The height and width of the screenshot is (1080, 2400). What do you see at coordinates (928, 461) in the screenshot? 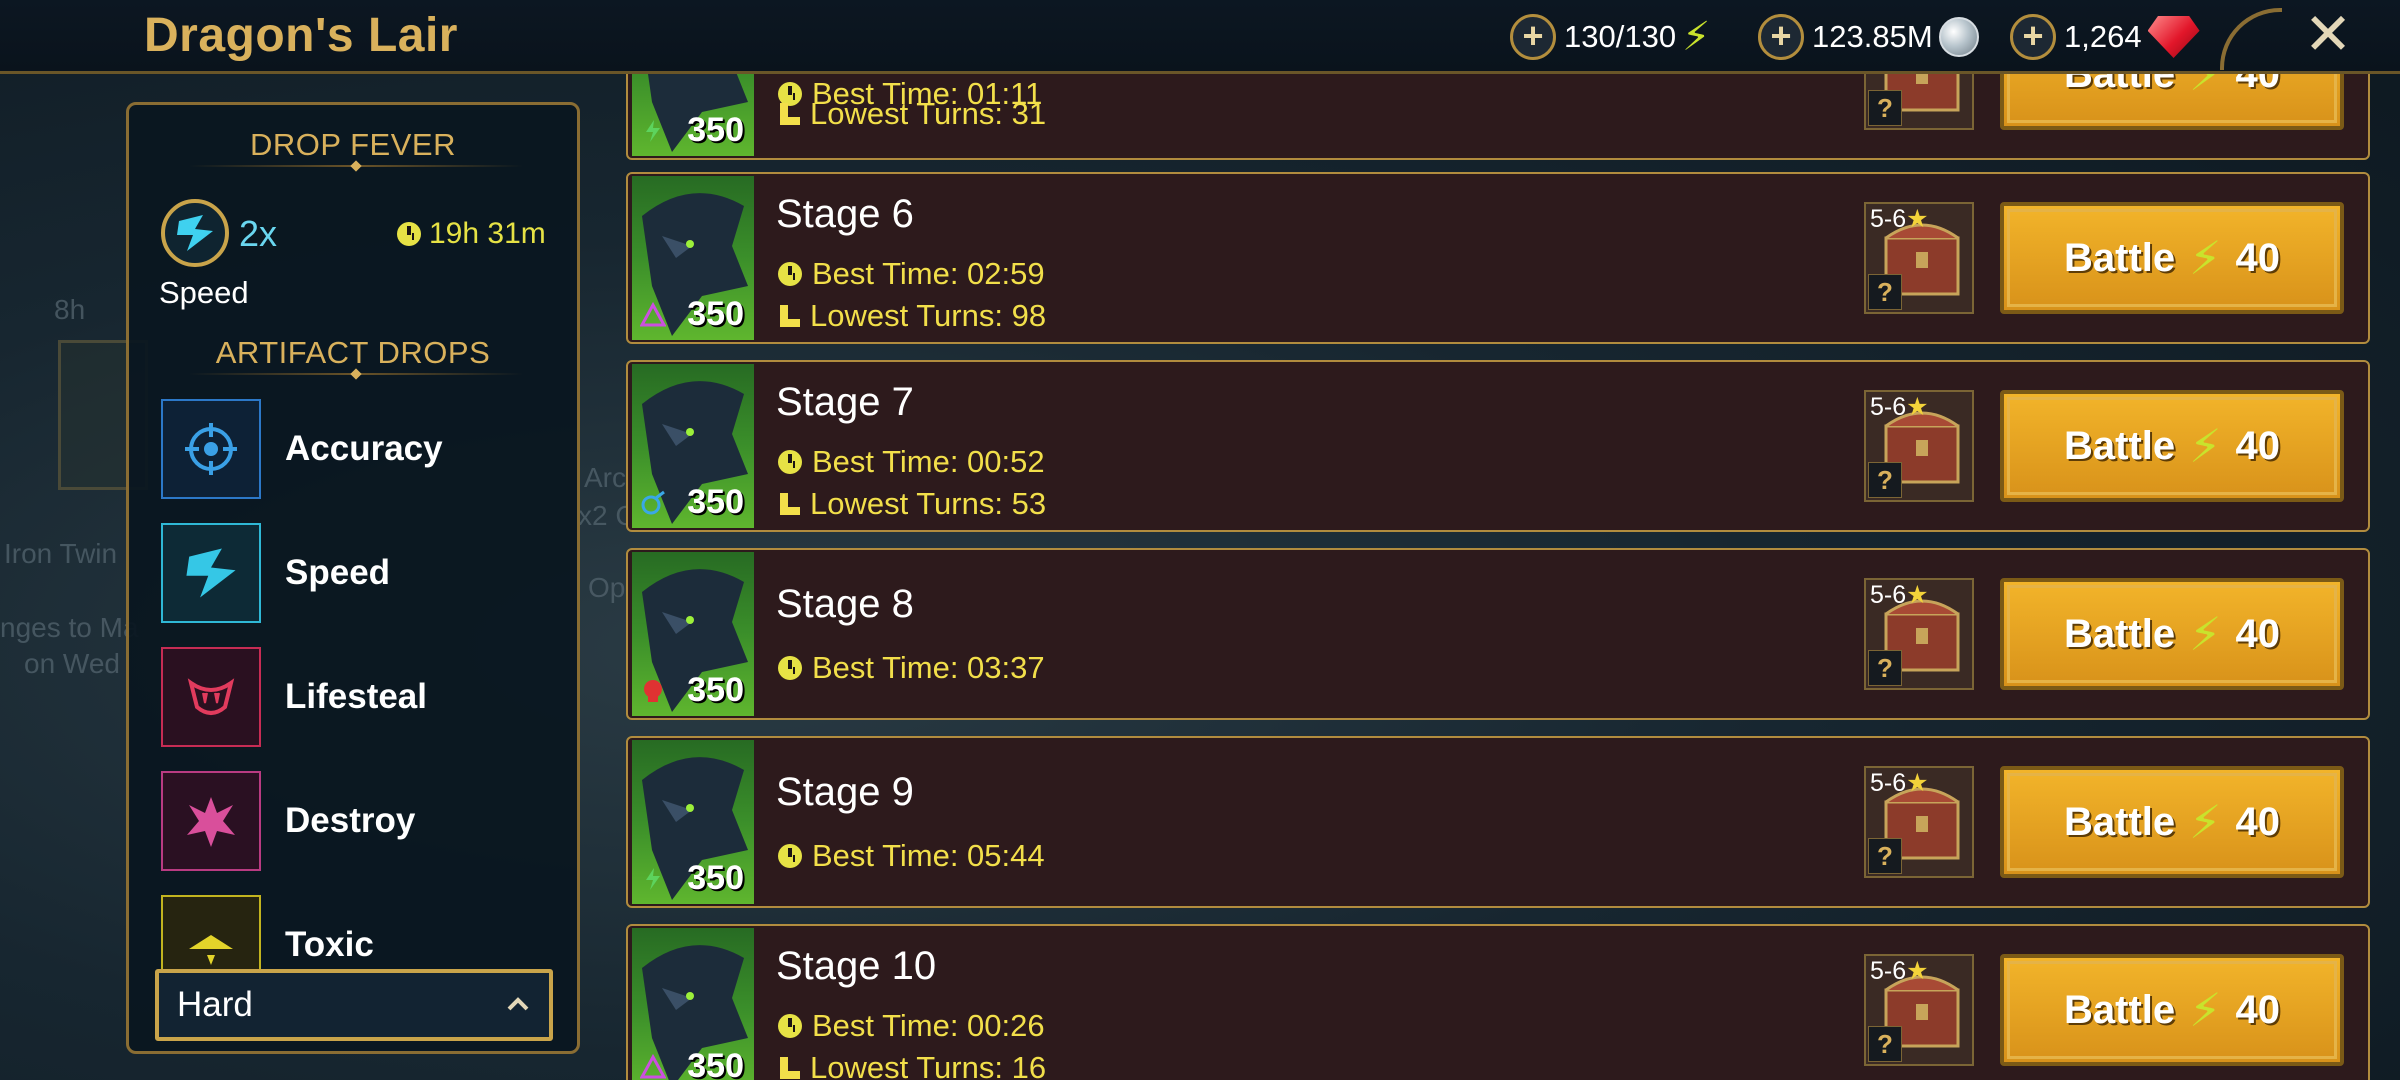
I see `best-time-value: Best Time: 00:52` at bounding box center [928, 461].